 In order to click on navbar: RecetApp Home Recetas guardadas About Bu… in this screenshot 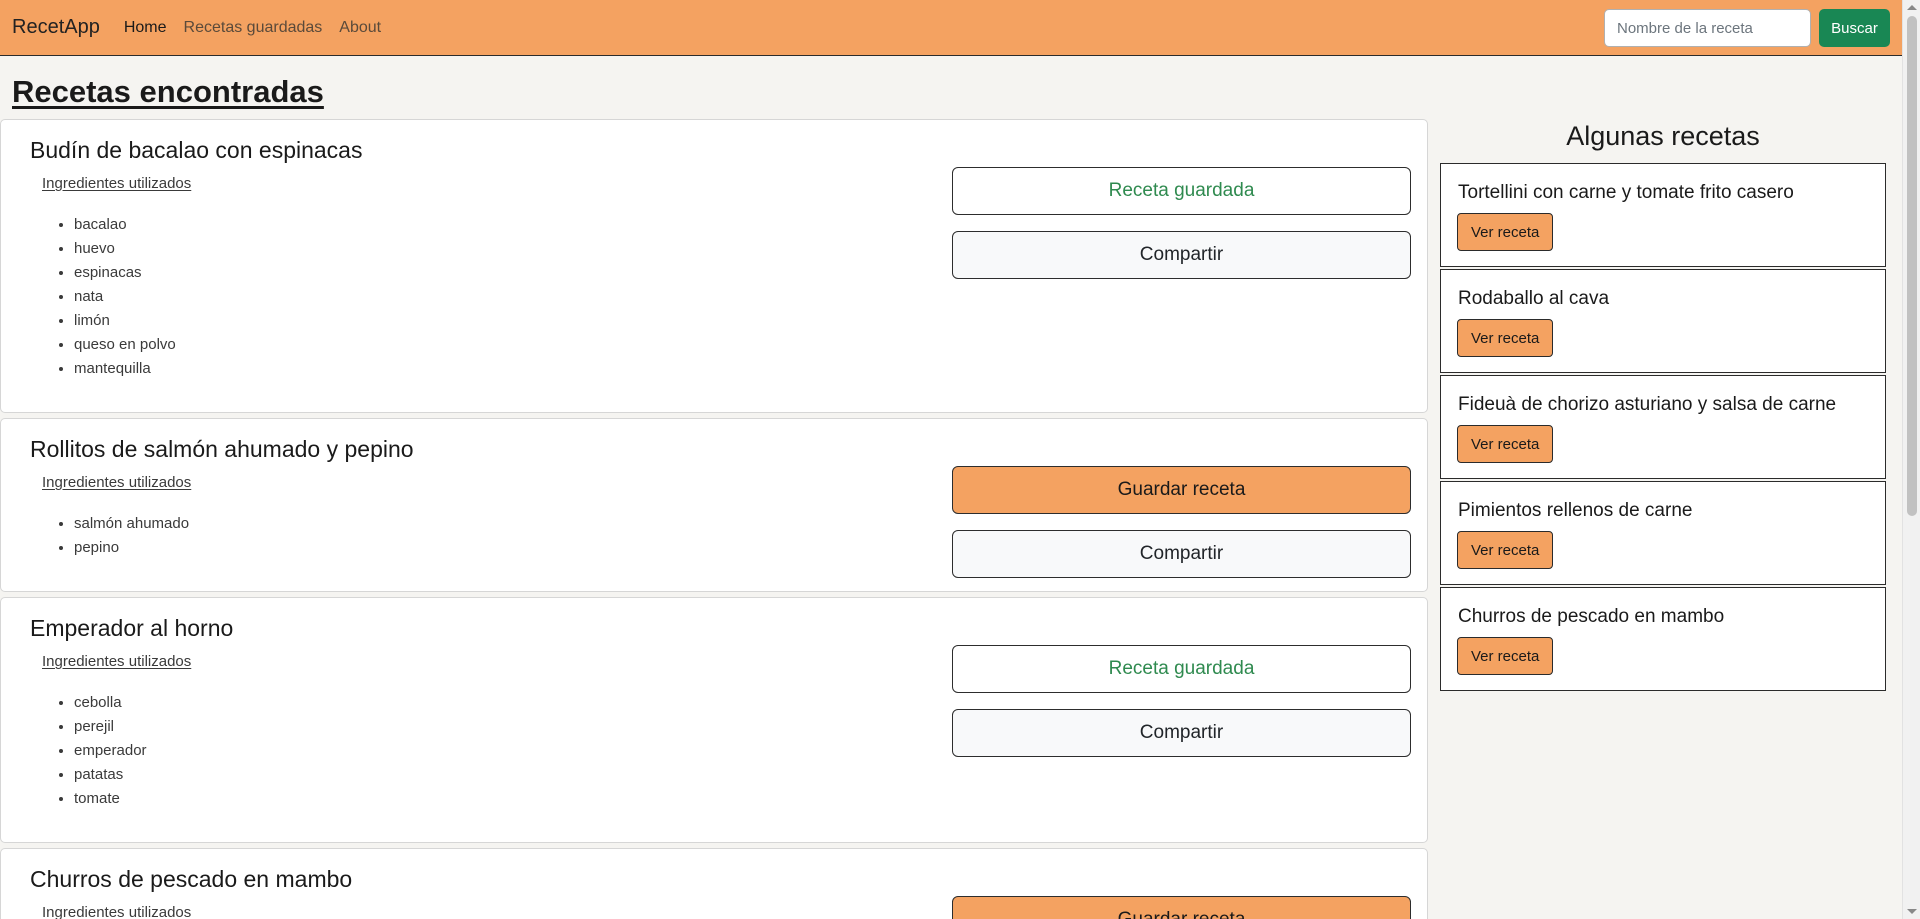, I will do `click(951, 28)`.